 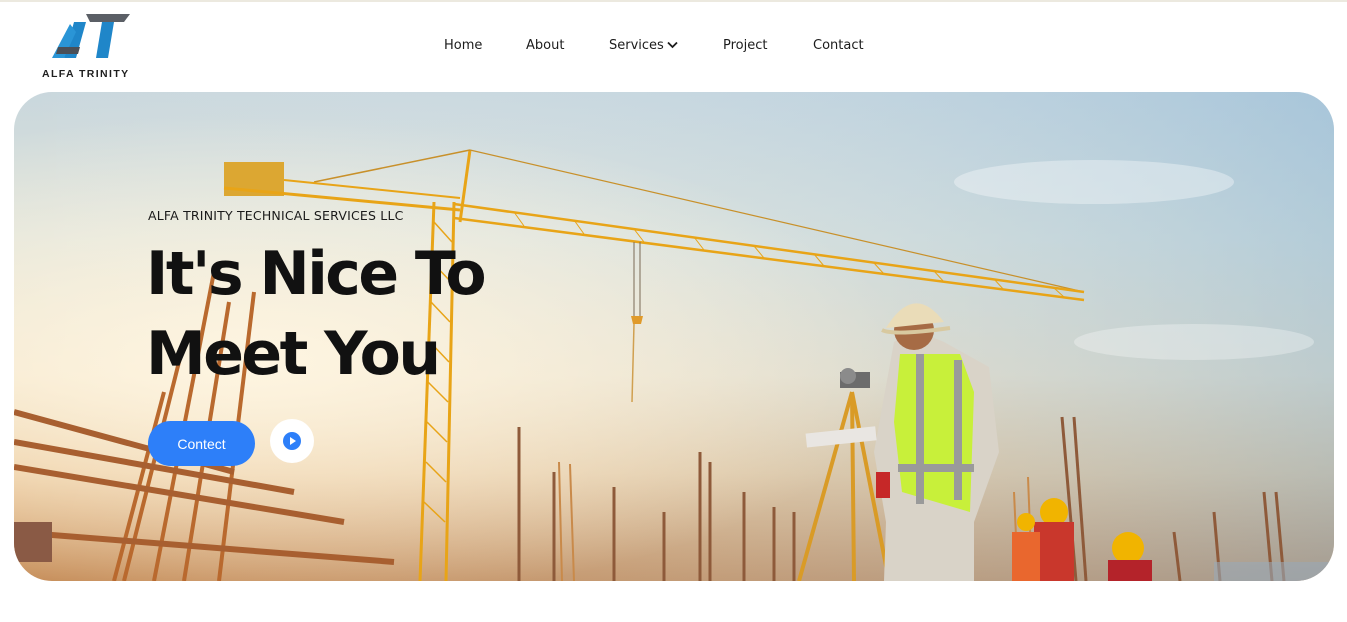 I want to click on play-video-button, so click(x=292, y=441).